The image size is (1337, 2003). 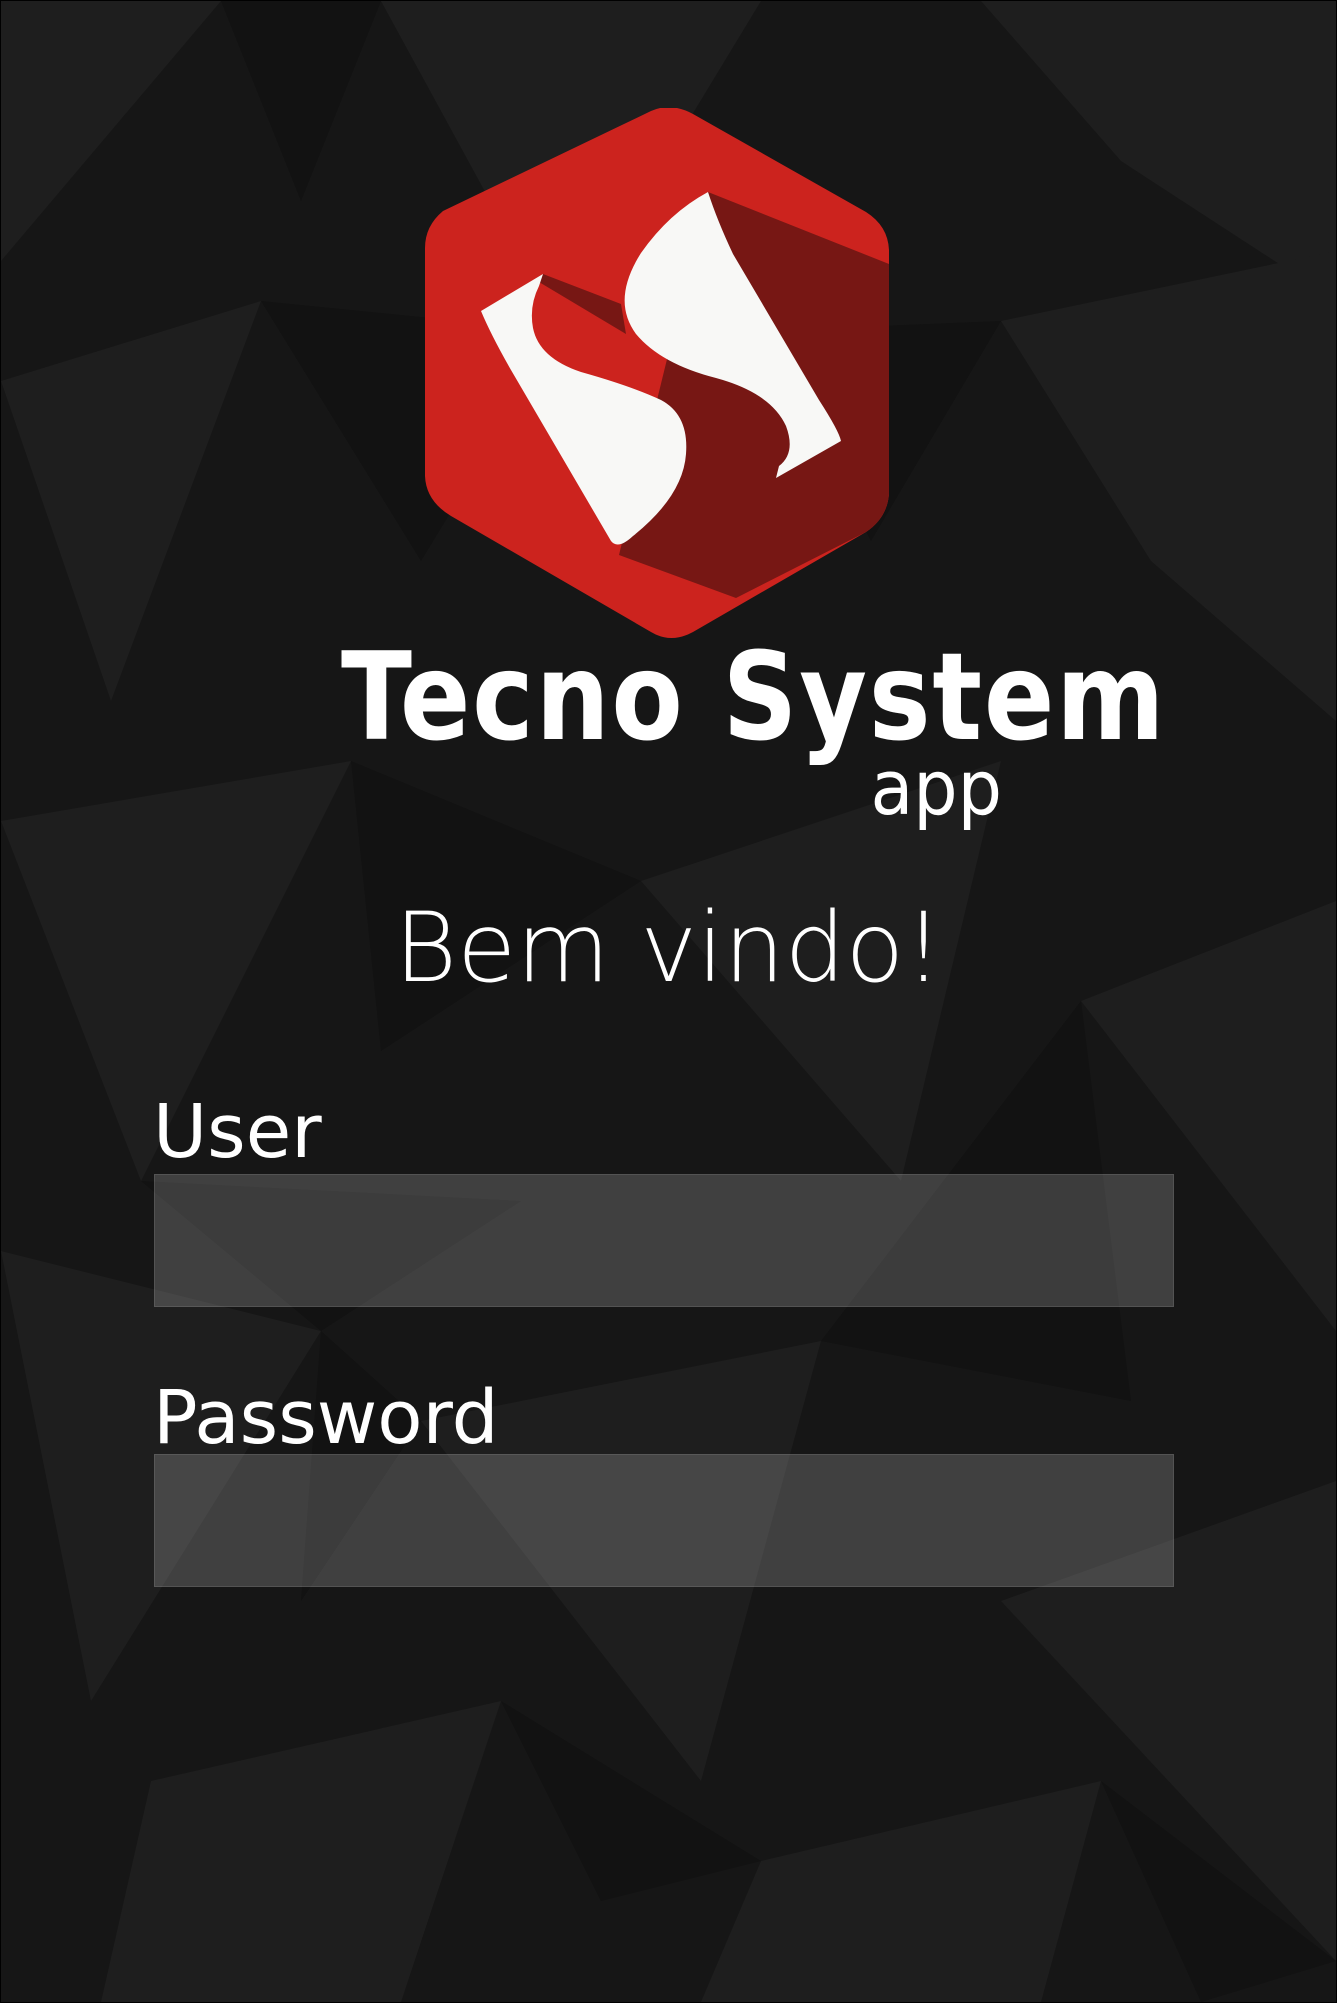 I want to click on brand-name: Tecno System, so click(x=754, y=697).